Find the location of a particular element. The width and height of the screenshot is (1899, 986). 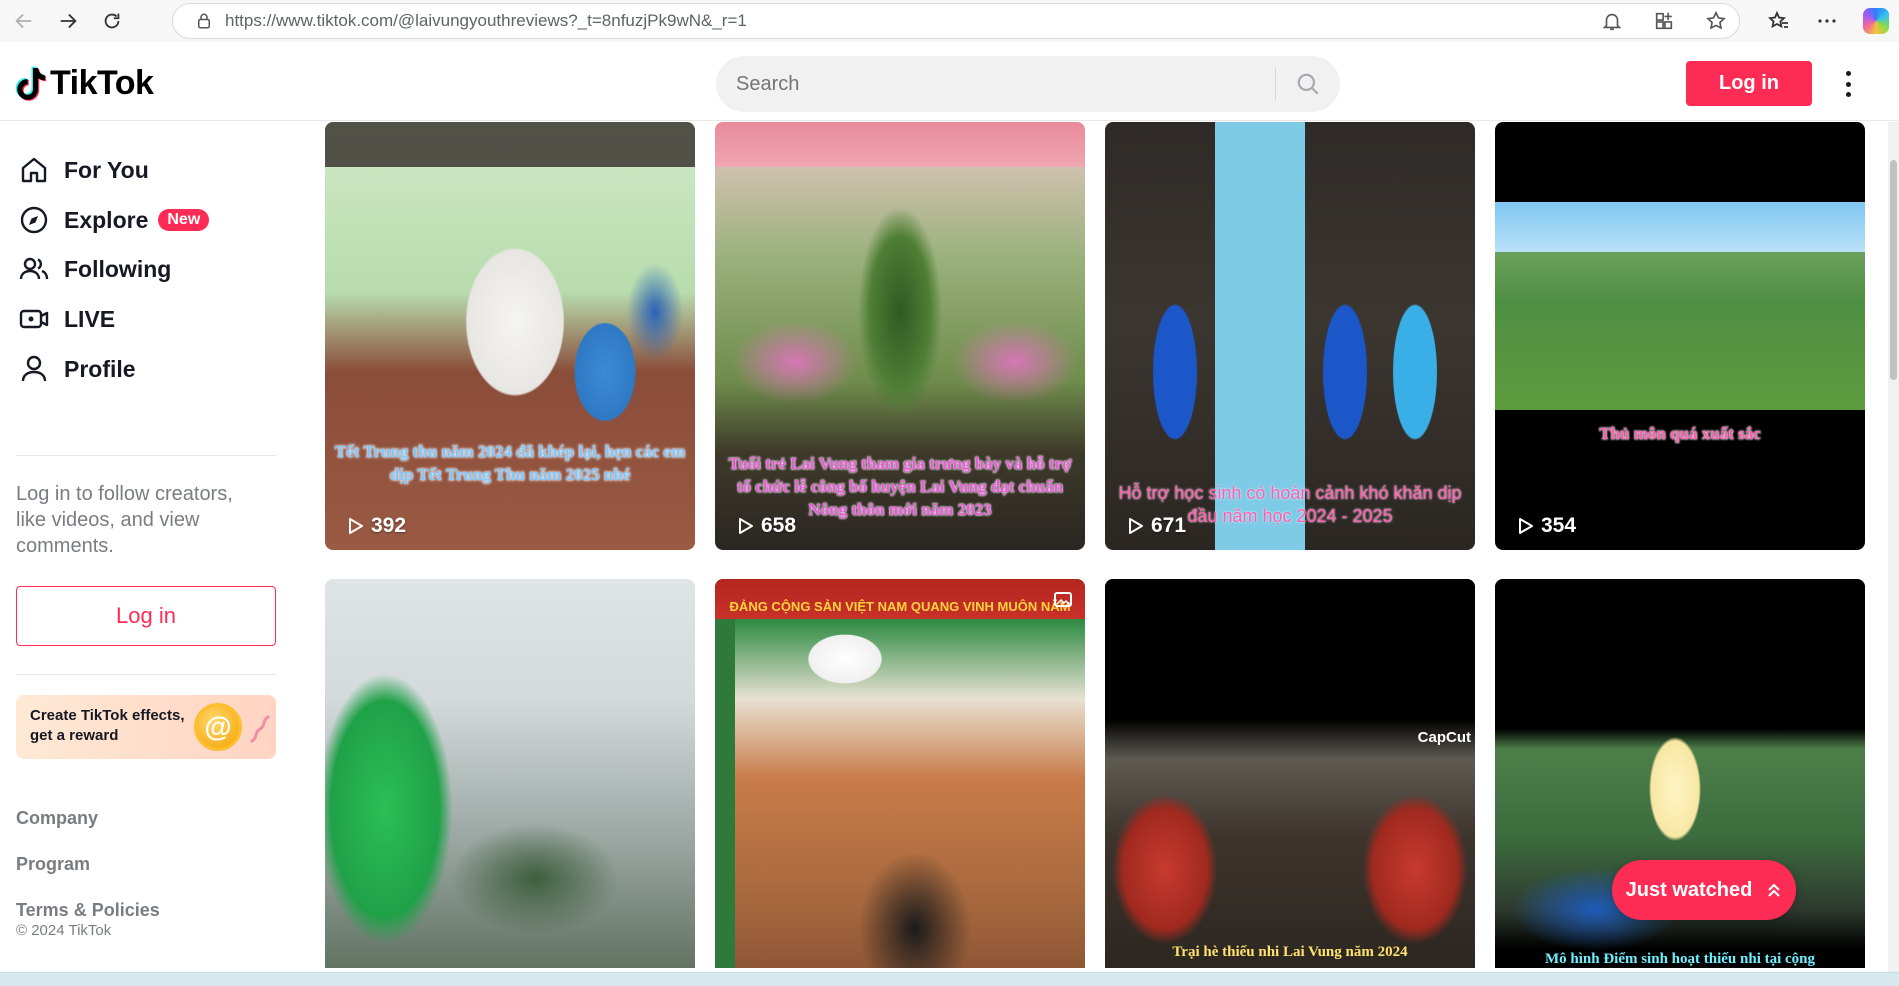

nav-live: LIVE is located at coordinates (66, 319).